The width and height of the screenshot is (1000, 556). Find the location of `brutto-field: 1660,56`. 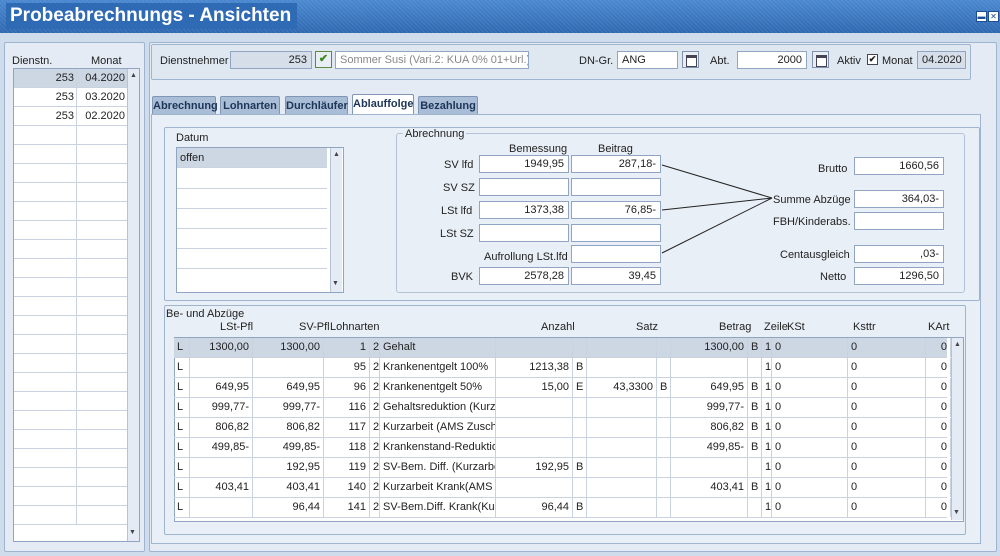

brutto-field: 1660,56 is located at coordinates (899, 166).